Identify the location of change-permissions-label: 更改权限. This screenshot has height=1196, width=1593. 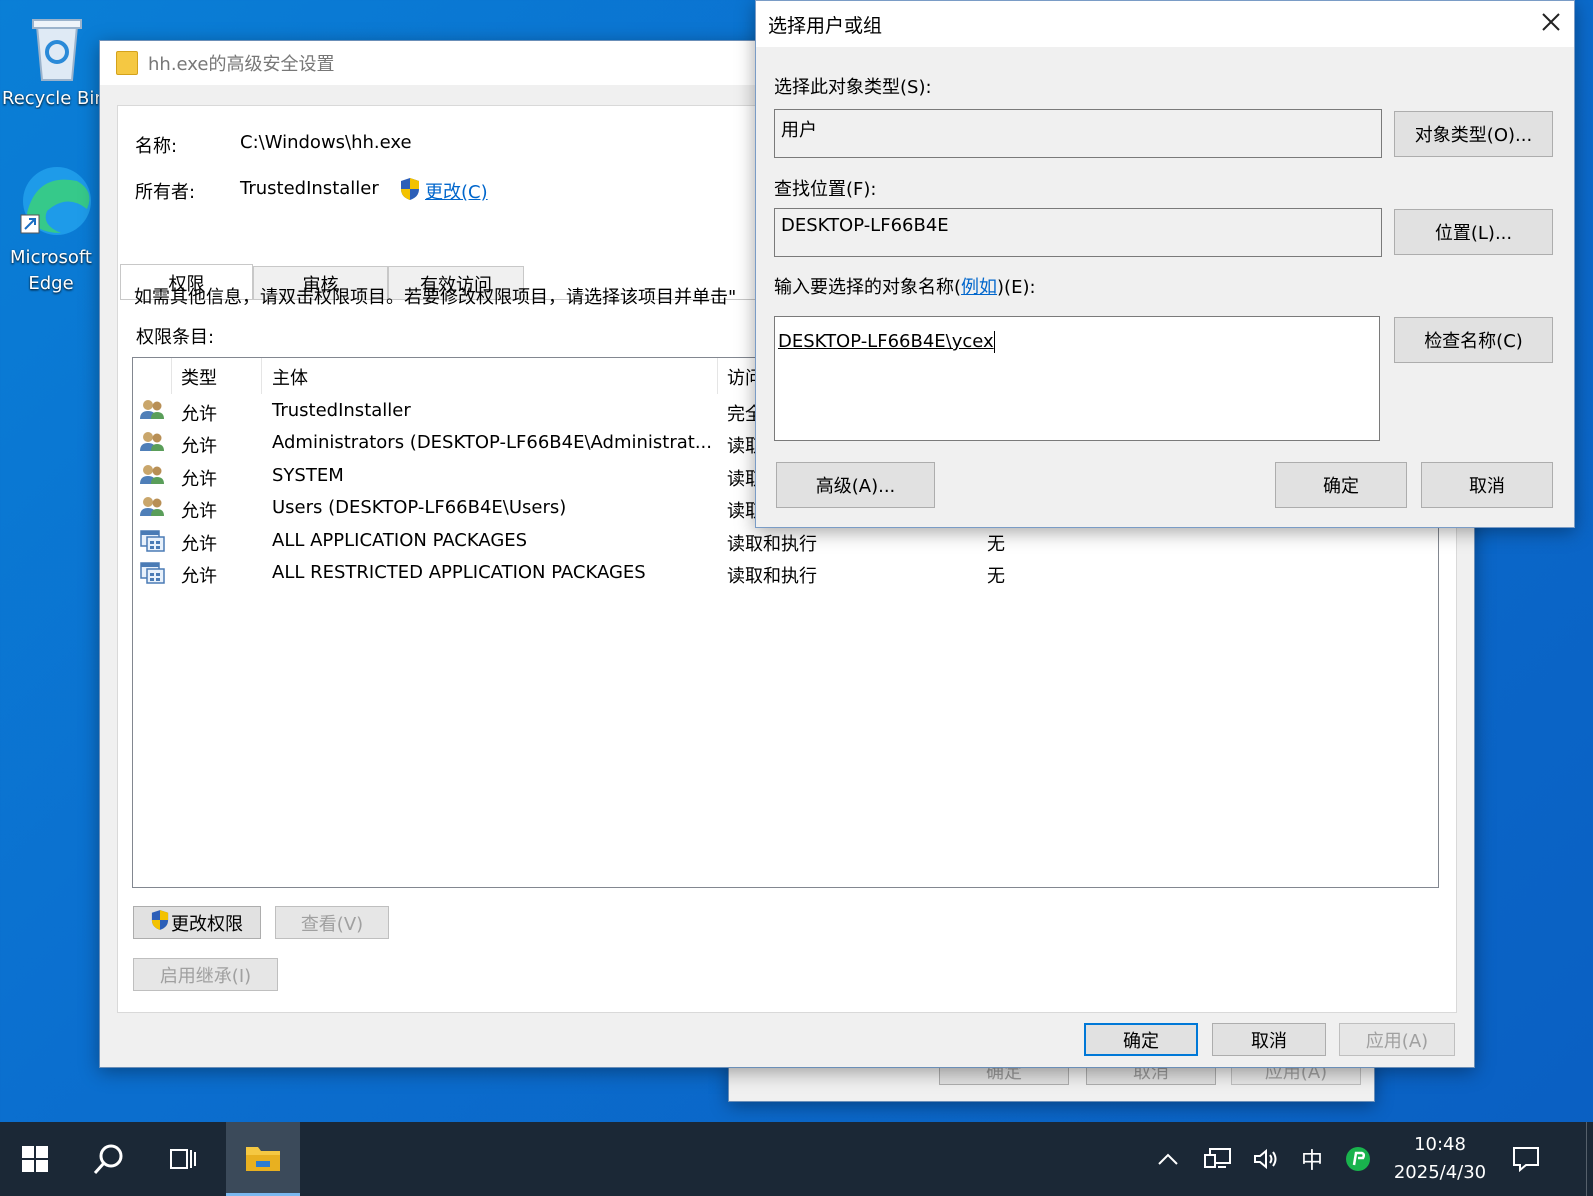
(207, 924).